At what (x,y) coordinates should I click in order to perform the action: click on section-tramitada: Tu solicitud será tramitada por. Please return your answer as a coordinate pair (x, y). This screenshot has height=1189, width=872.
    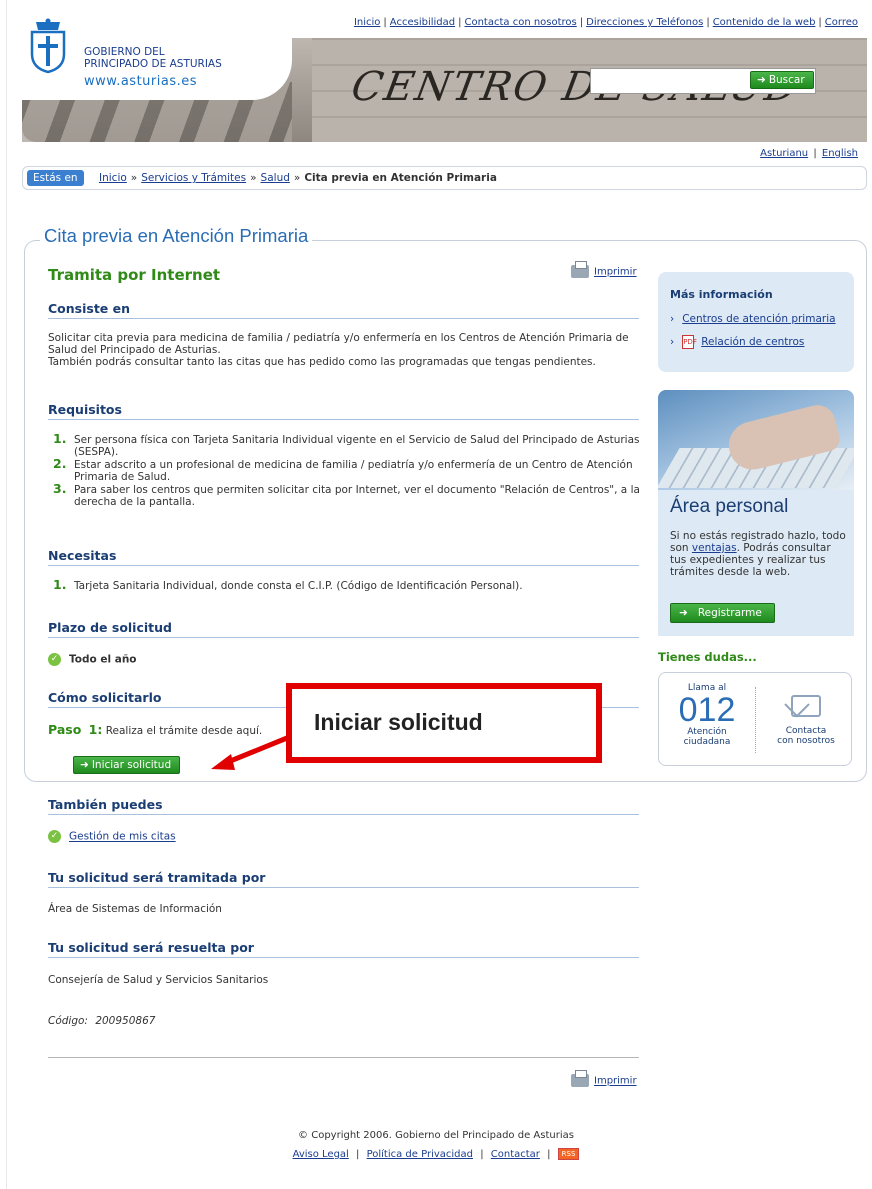
    Looking at the image, I should click on (343, 879).